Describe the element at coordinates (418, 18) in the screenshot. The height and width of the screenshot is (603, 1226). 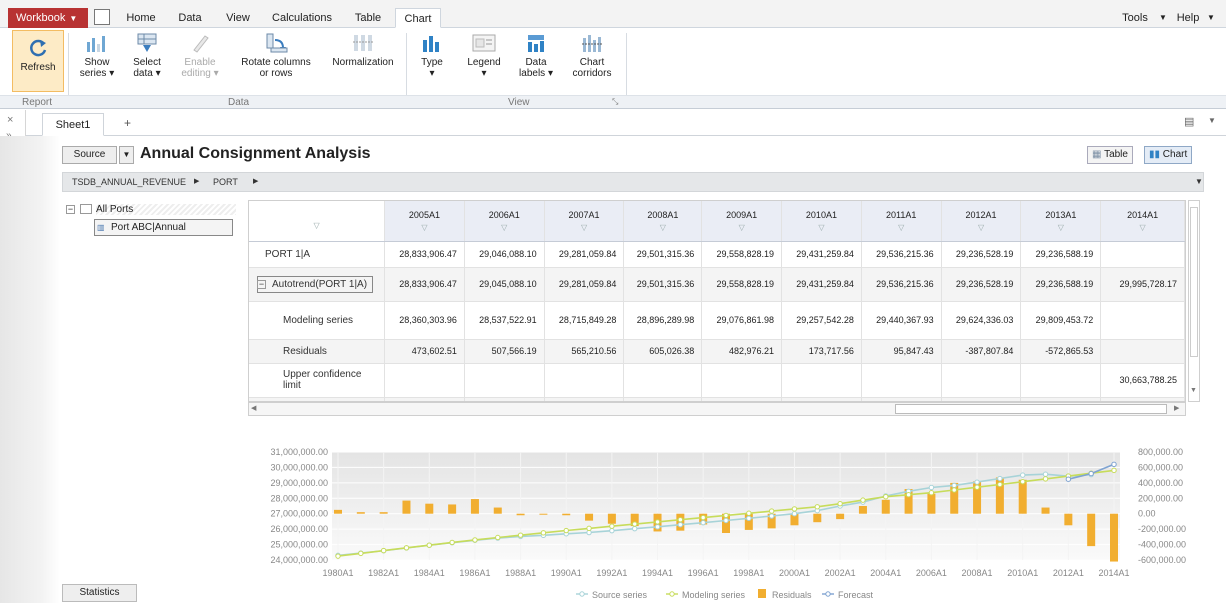
I see `tab-chart: Chart` at that location.